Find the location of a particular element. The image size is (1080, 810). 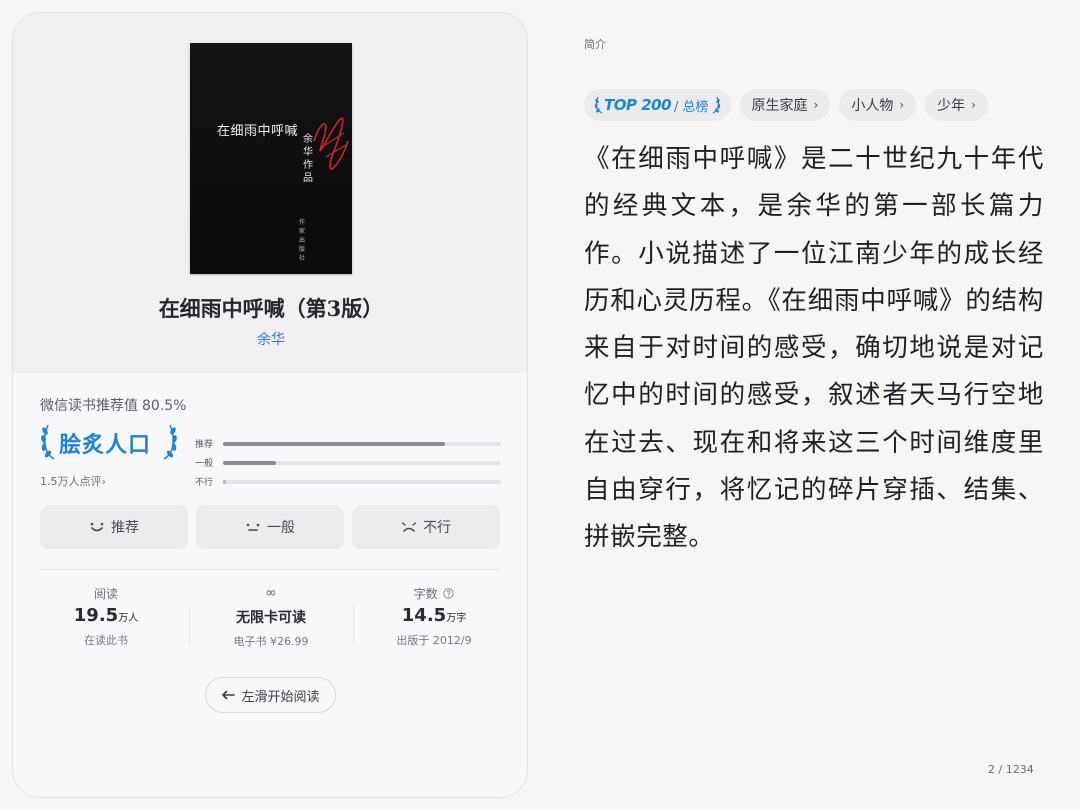

bar-row-neutral: 一般 is located at coordinates (348, 465).